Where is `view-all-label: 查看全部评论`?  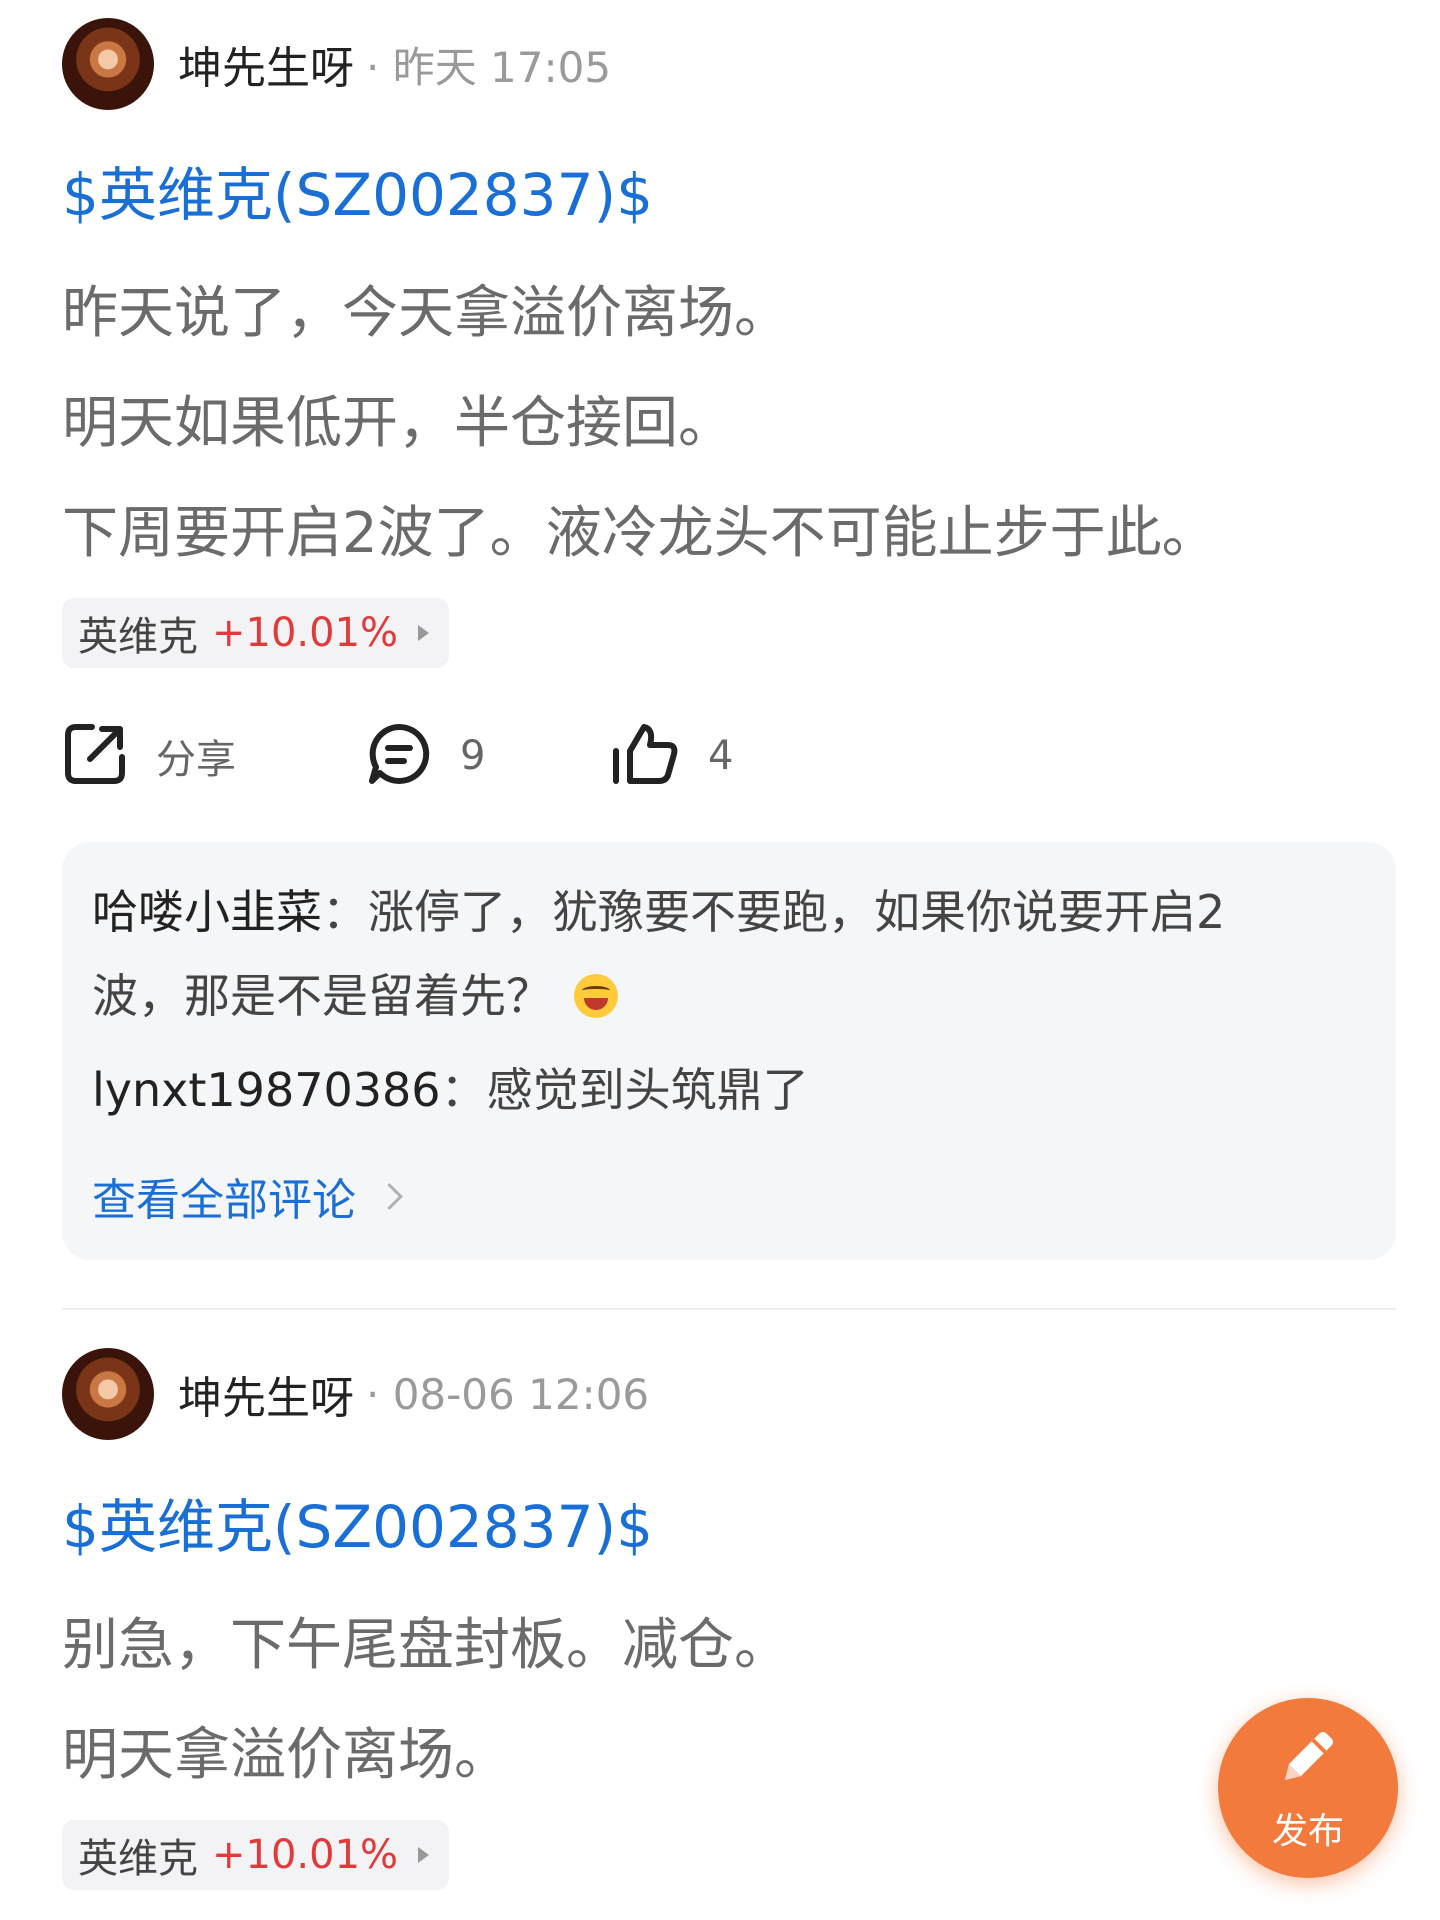
view-all-label: 查看全部评论 is located at coordinates (224, 1200).